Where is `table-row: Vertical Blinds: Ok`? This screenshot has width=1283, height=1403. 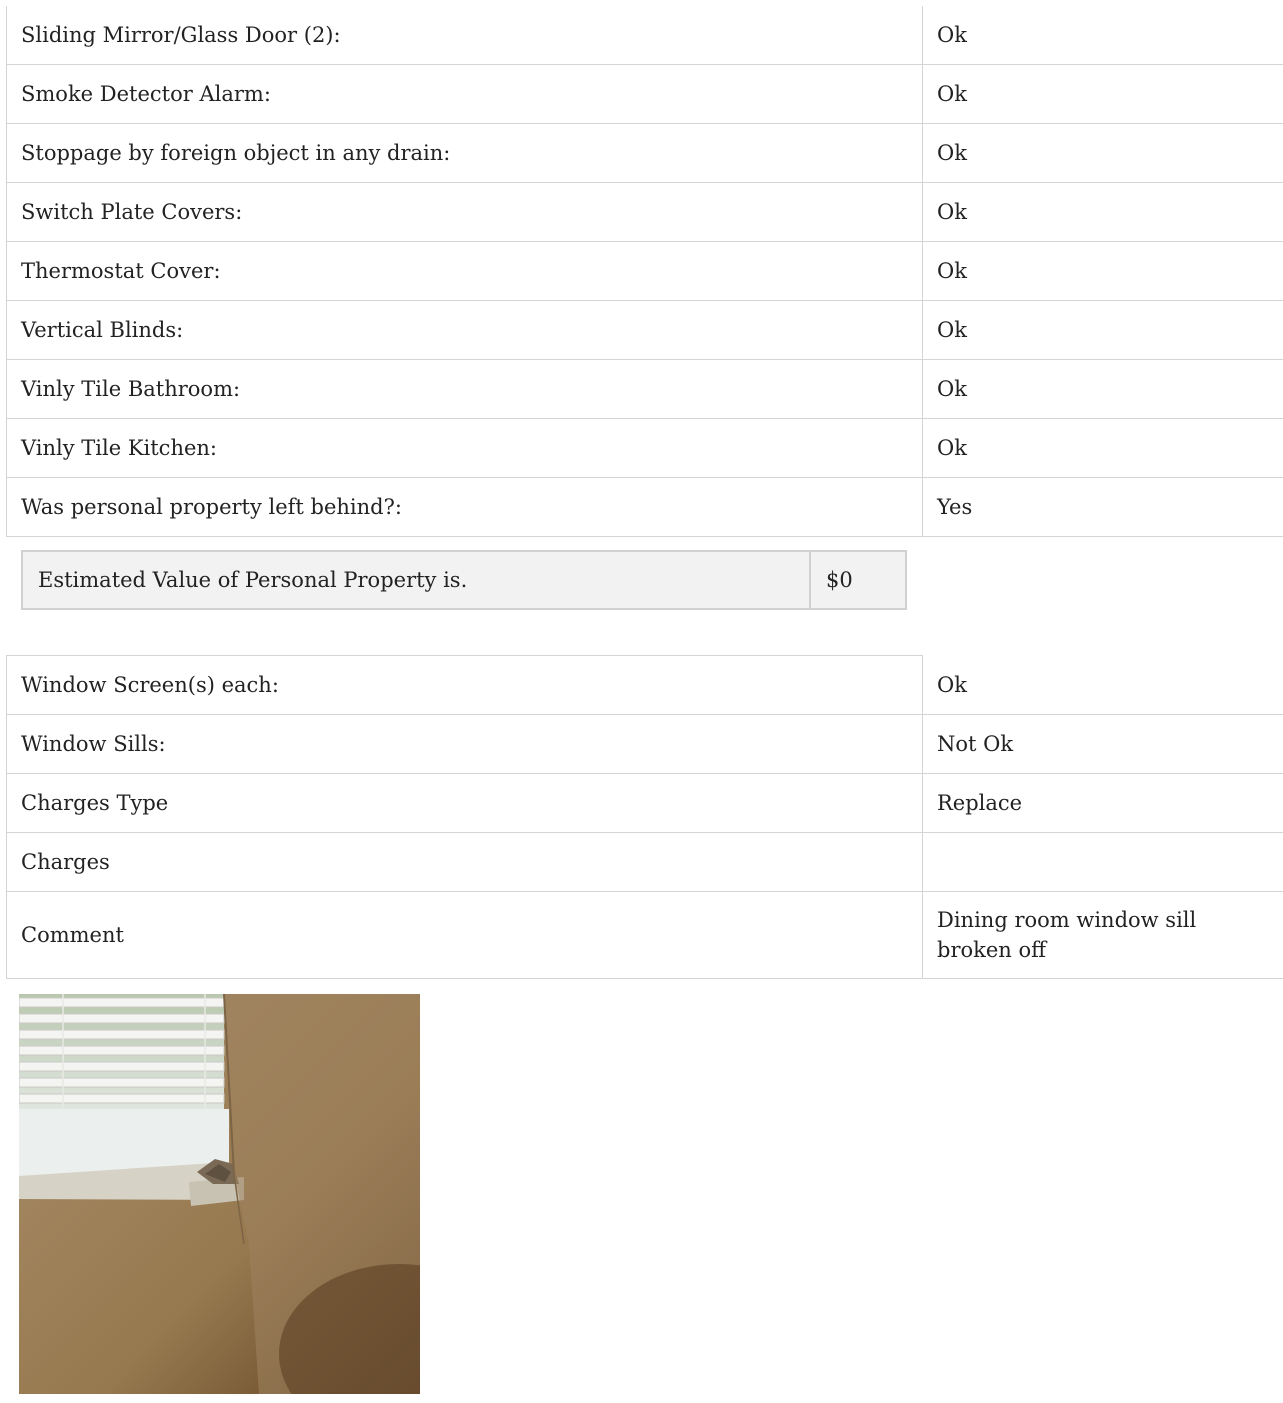
table-row: Vertical Blinds: Ok is located at coordinates (644, 330).